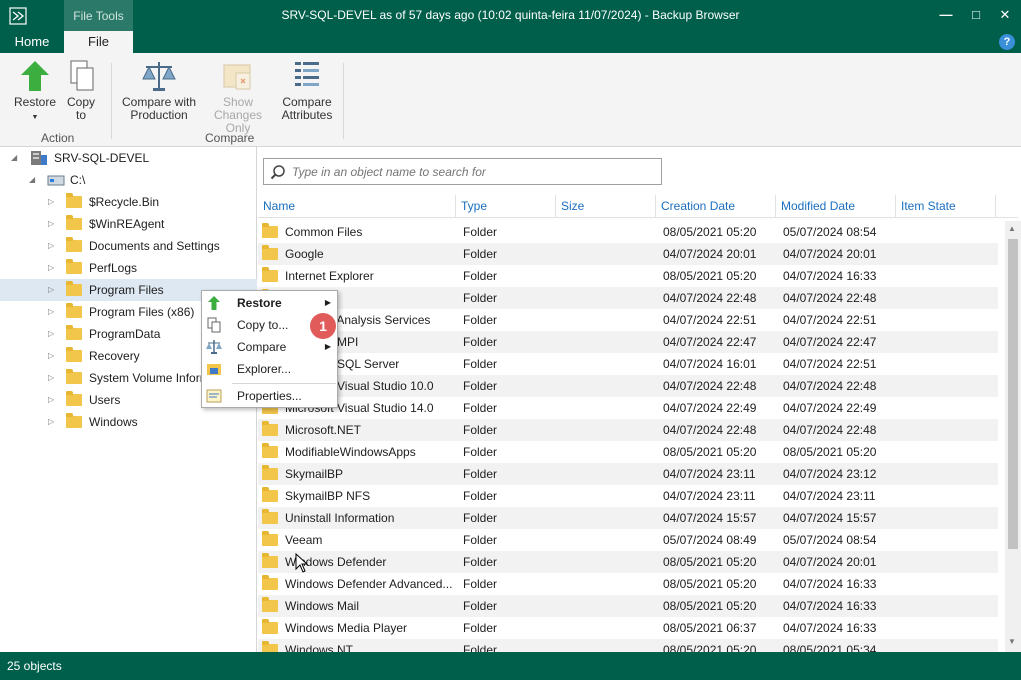  I want to click on submenu-arrow-icon: ▶, so click(327, 302).